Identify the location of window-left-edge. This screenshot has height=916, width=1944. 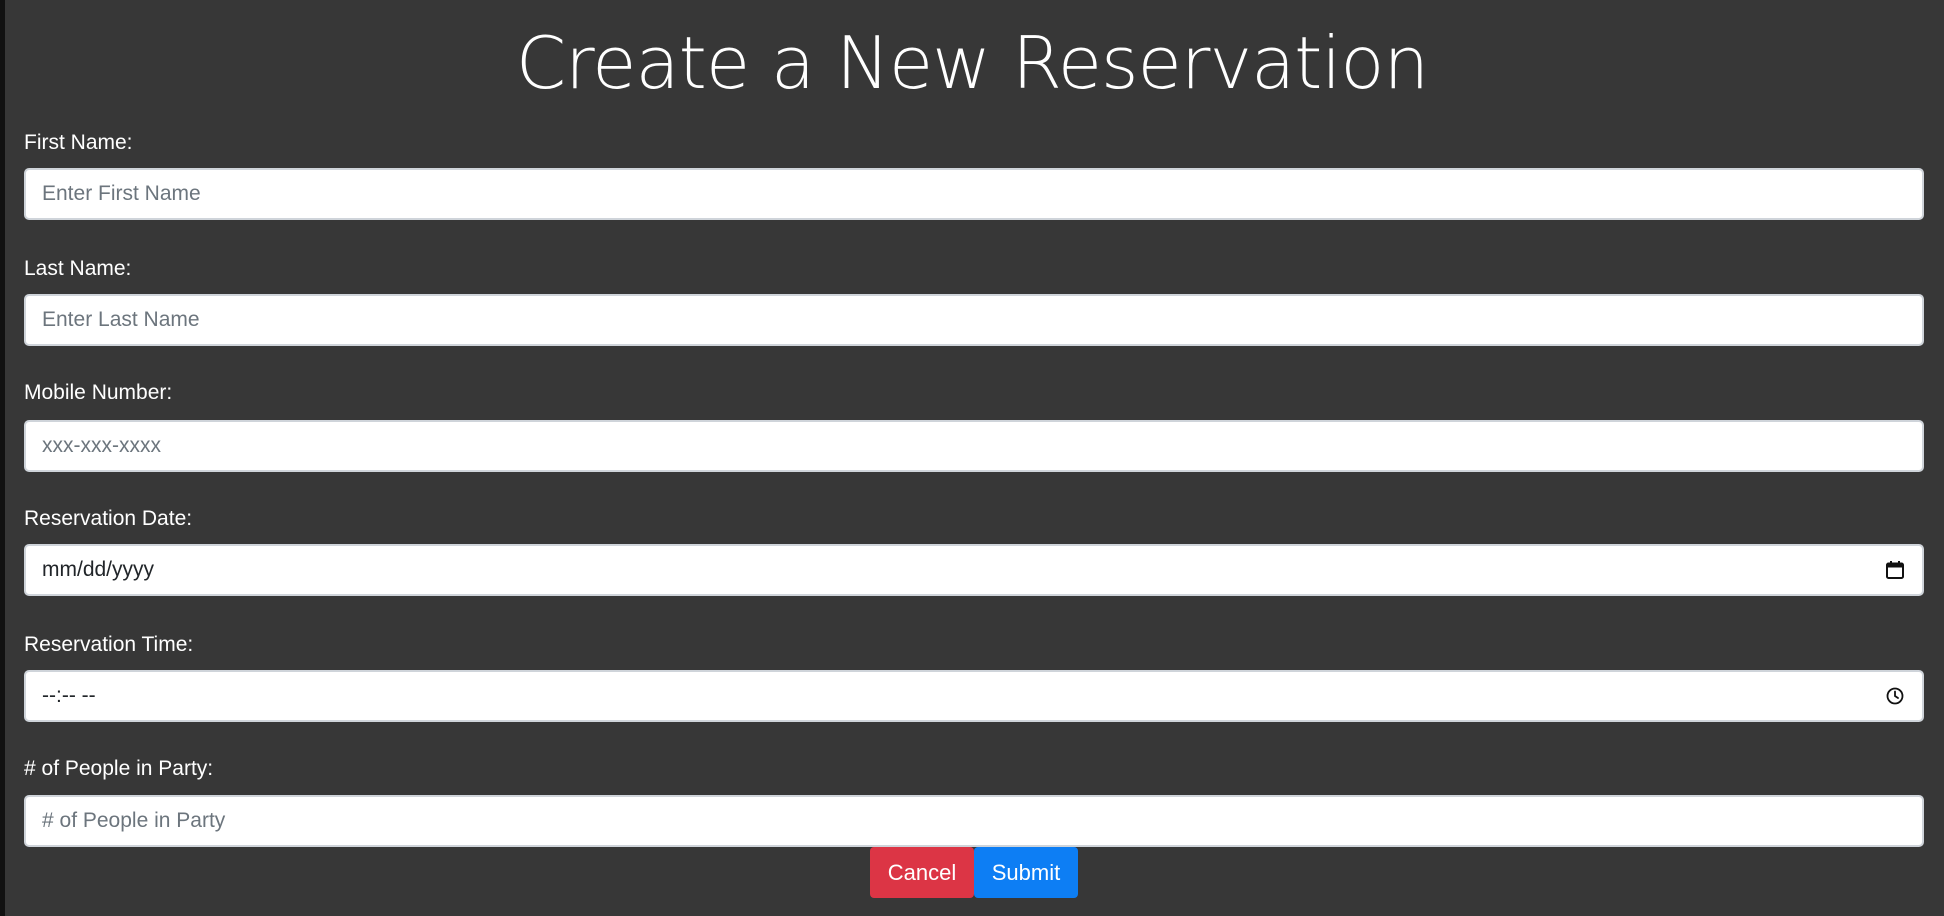
(2, 458).